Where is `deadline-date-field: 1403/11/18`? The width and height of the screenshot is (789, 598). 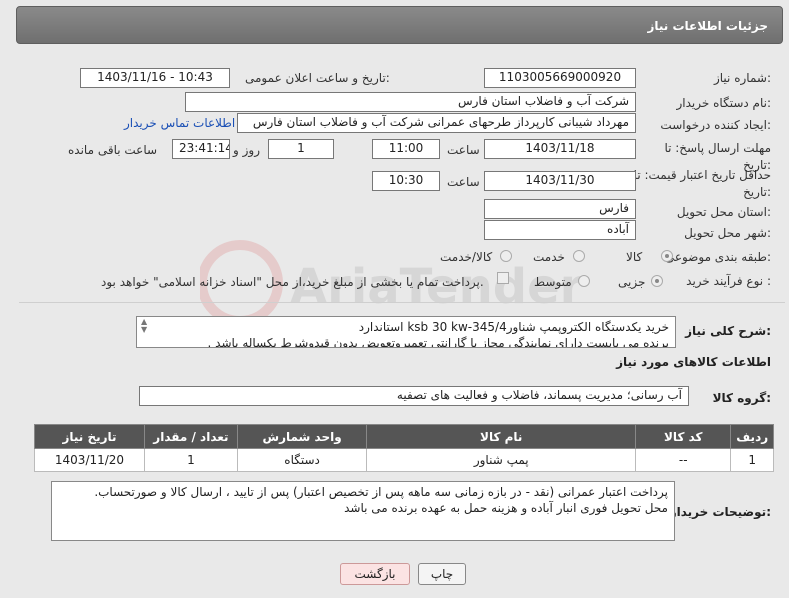
deadline-date-field: 1403/11/18 is located at coordinates (560, 149).